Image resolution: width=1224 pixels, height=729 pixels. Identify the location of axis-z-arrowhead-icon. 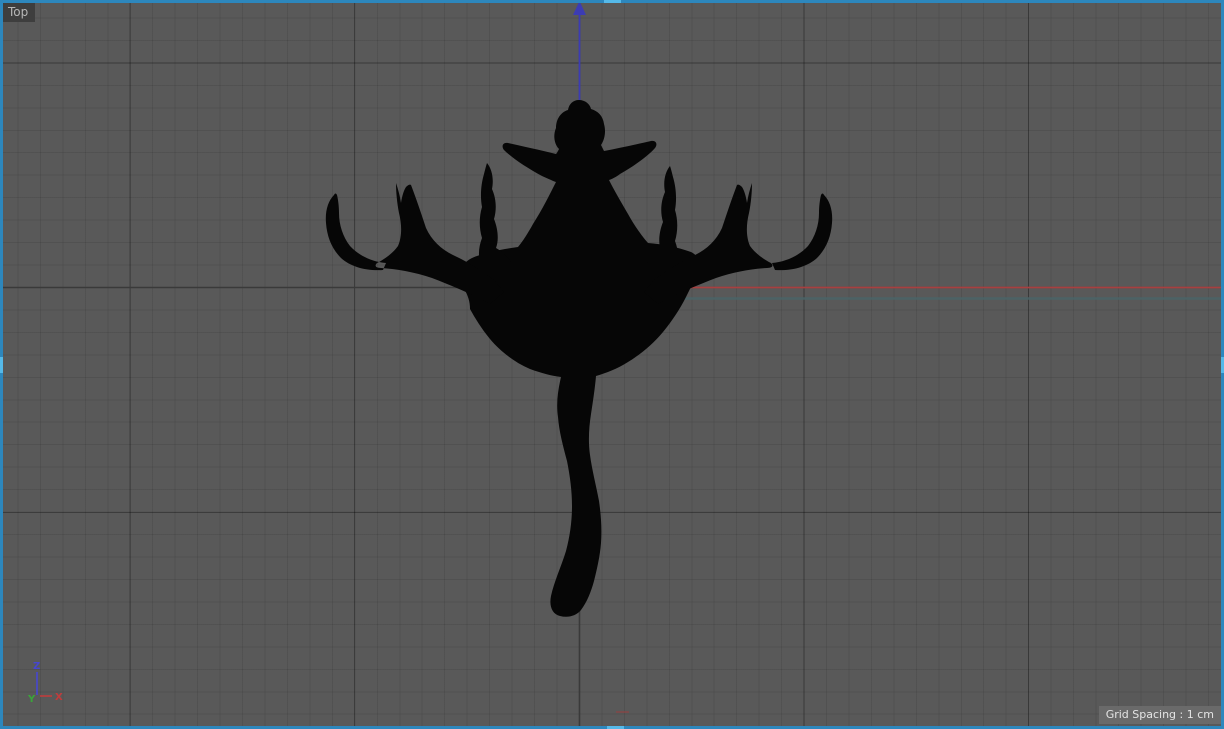
(579, 8).